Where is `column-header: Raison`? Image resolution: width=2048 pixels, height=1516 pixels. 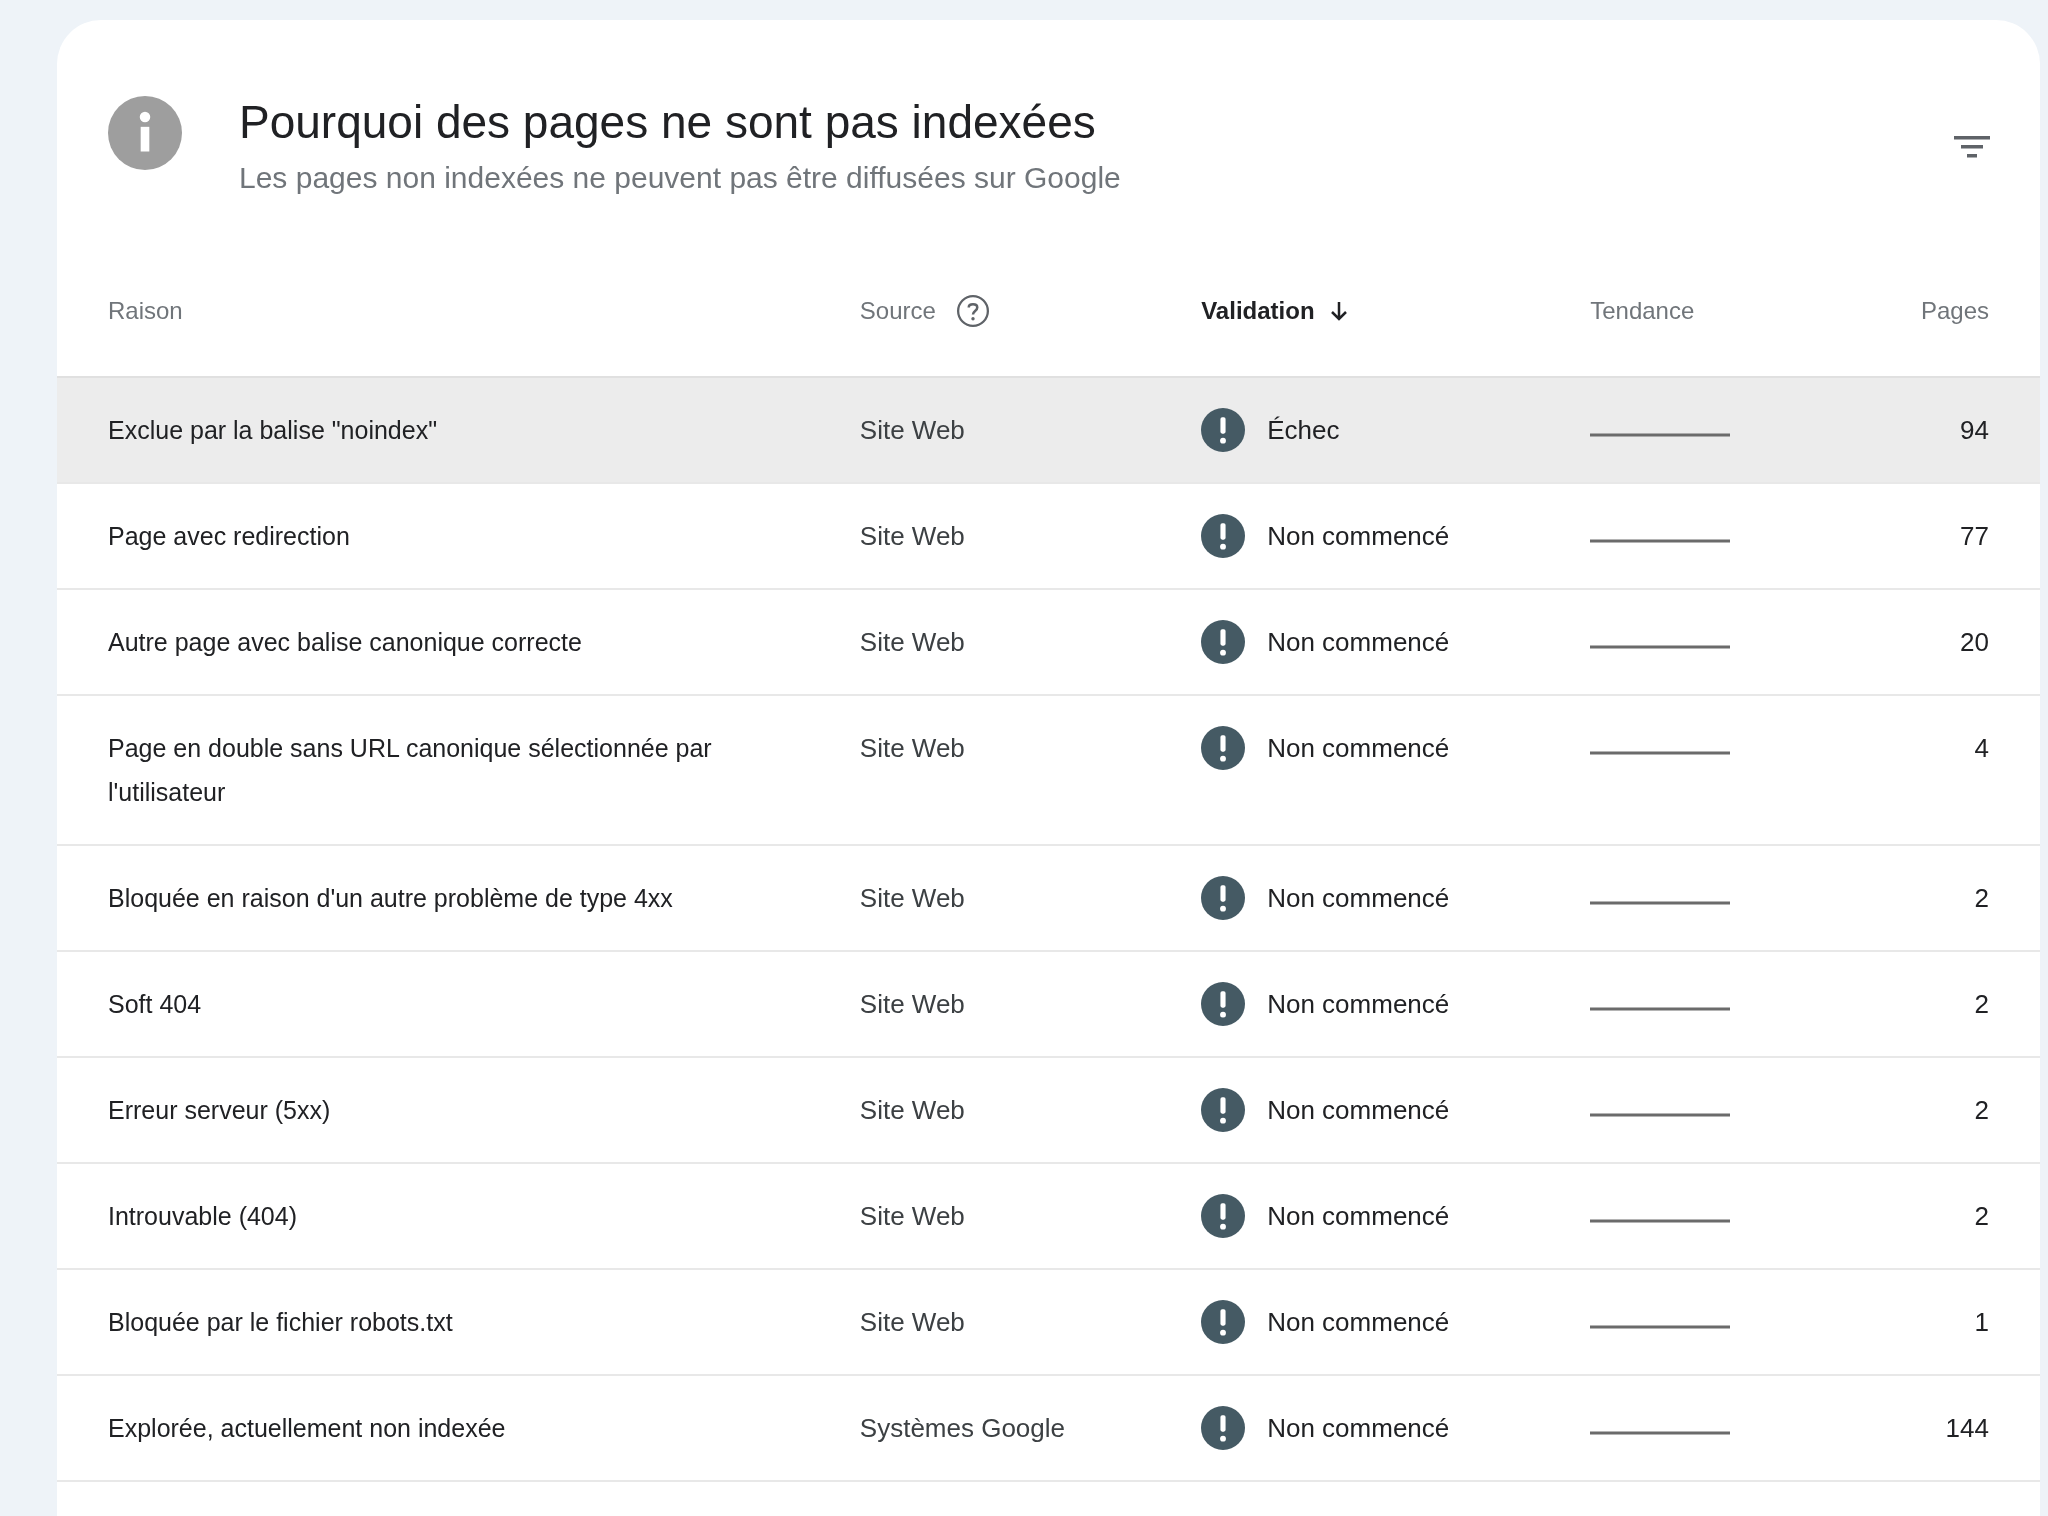
column-header: Raison is located at coordinates (145, 311).